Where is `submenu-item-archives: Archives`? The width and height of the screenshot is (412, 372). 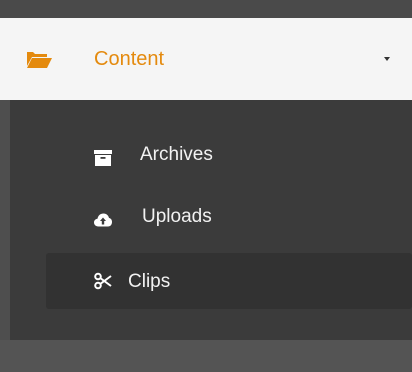
submenu-item-archives: Archives is located at coordinates (211, 157).